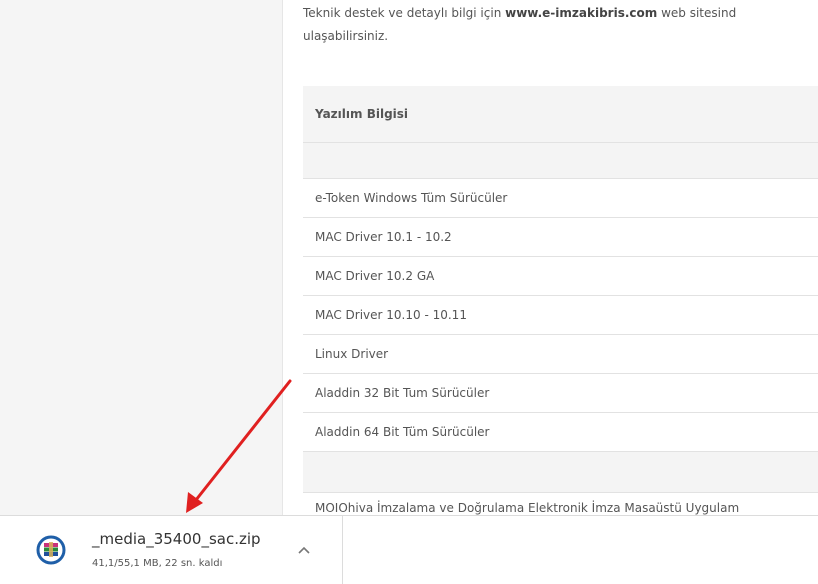  What do you see at coordinates (402, 393) in the screenshot?
I see `row-label: Aladdin 32 Bit Tum Sürücüler` at bounding box center [402, 393].